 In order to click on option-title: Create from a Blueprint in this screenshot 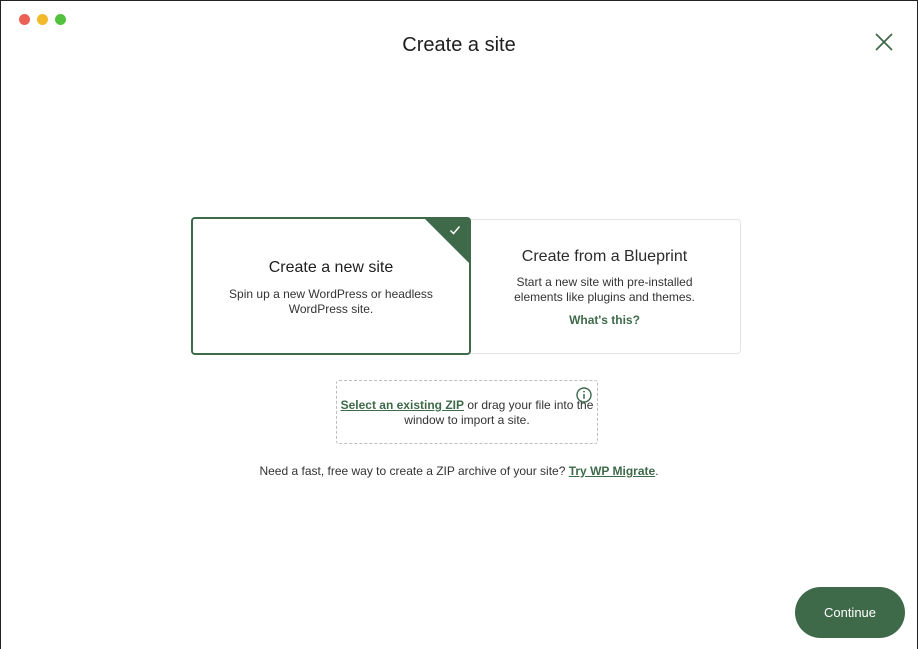, I will do `click(604, 256)`.